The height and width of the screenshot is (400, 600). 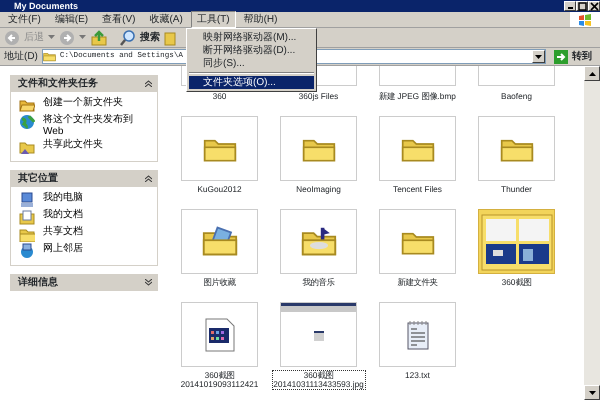 I want to click on address-label: 地址(D), so click(x=21, y=57).